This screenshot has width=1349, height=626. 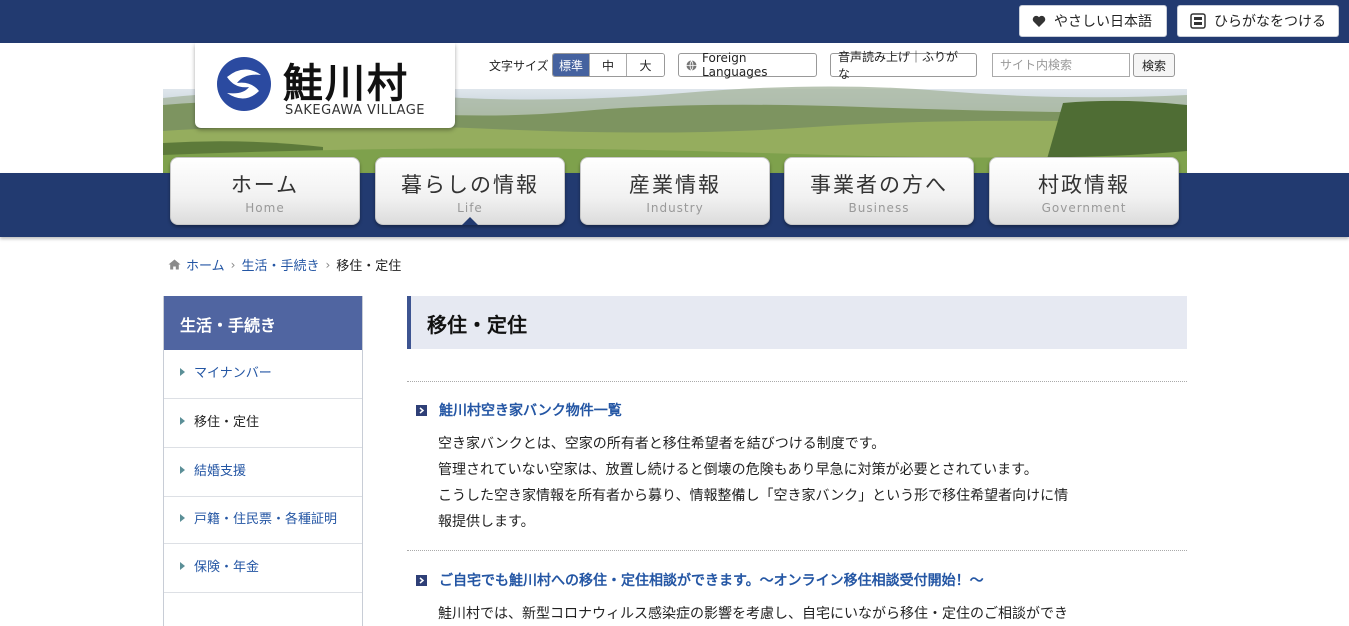 I want to click on nav-government: 村政情報 Government, so click(x=1084, y=191).